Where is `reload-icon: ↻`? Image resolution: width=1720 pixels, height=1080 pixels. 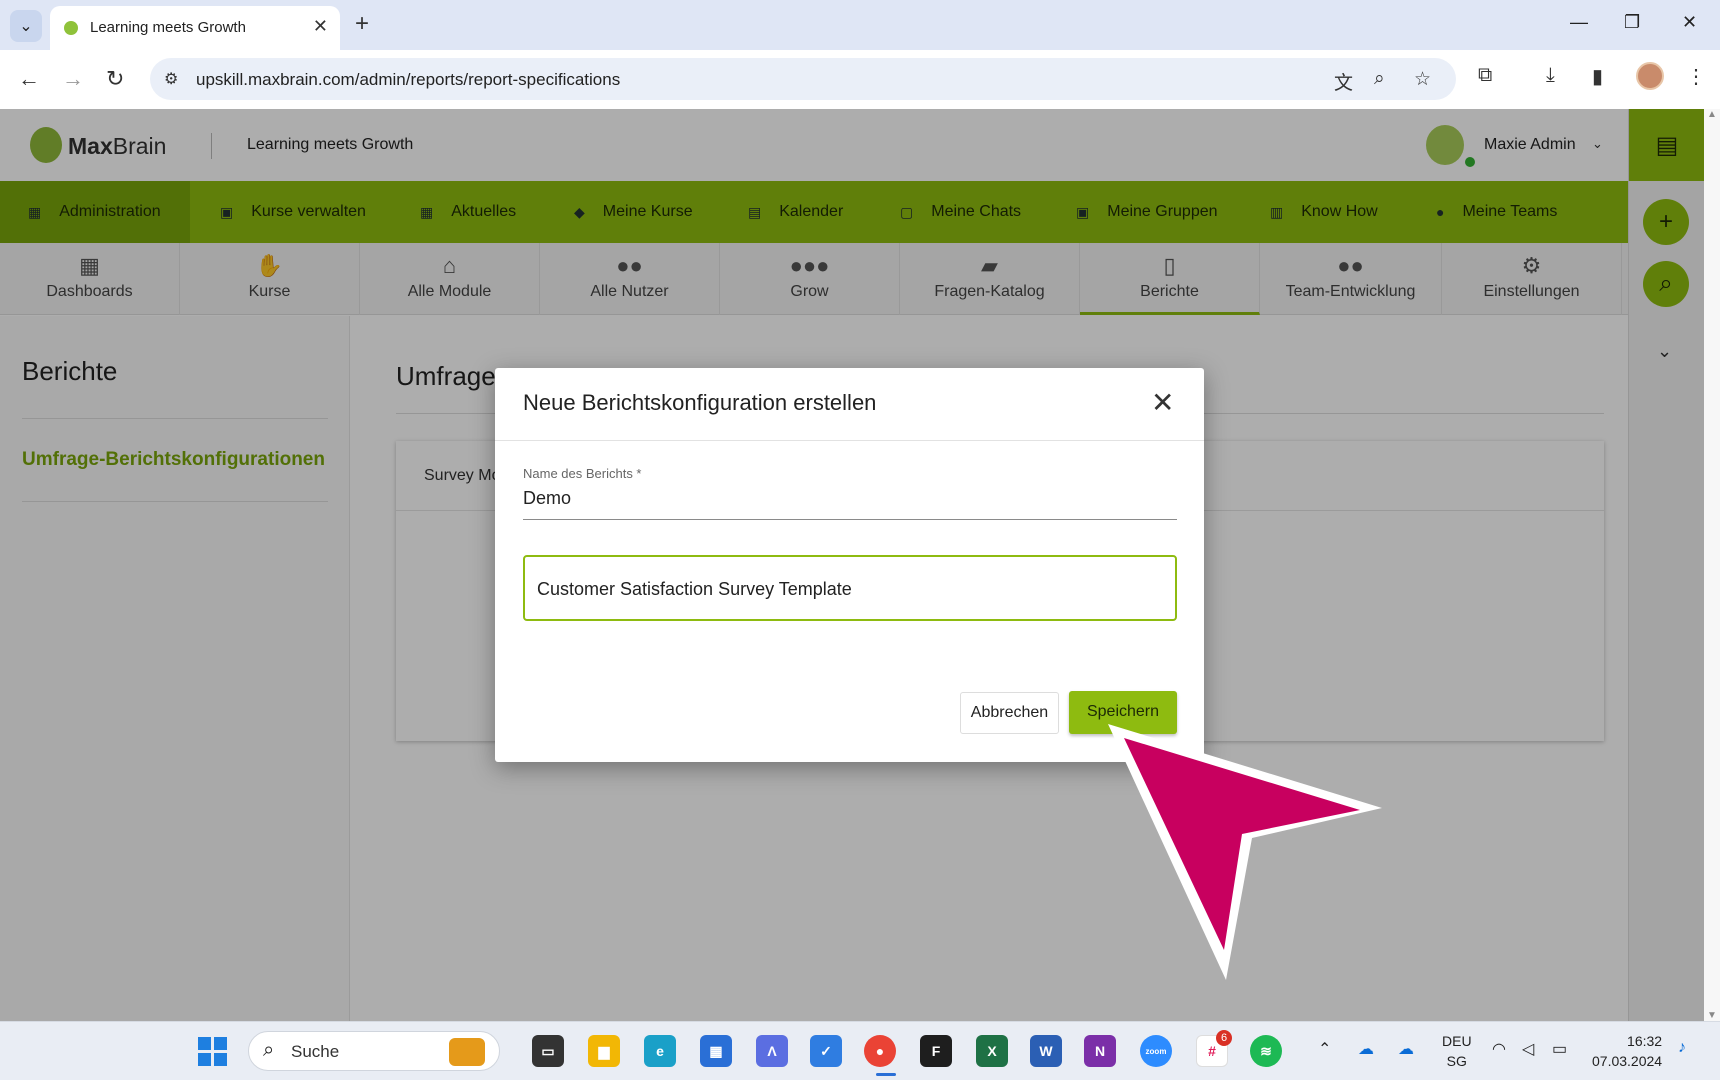 reload-icon: ↻ is located at coordinates (115, 79).